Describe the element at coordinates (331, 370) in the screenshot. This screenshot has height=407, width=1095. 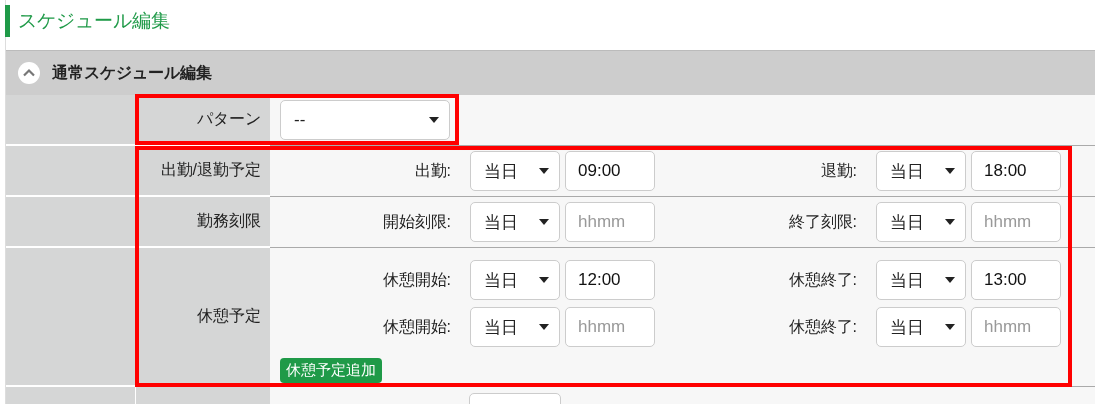
I see `add-break-button: 休憩予定追加` at that location.